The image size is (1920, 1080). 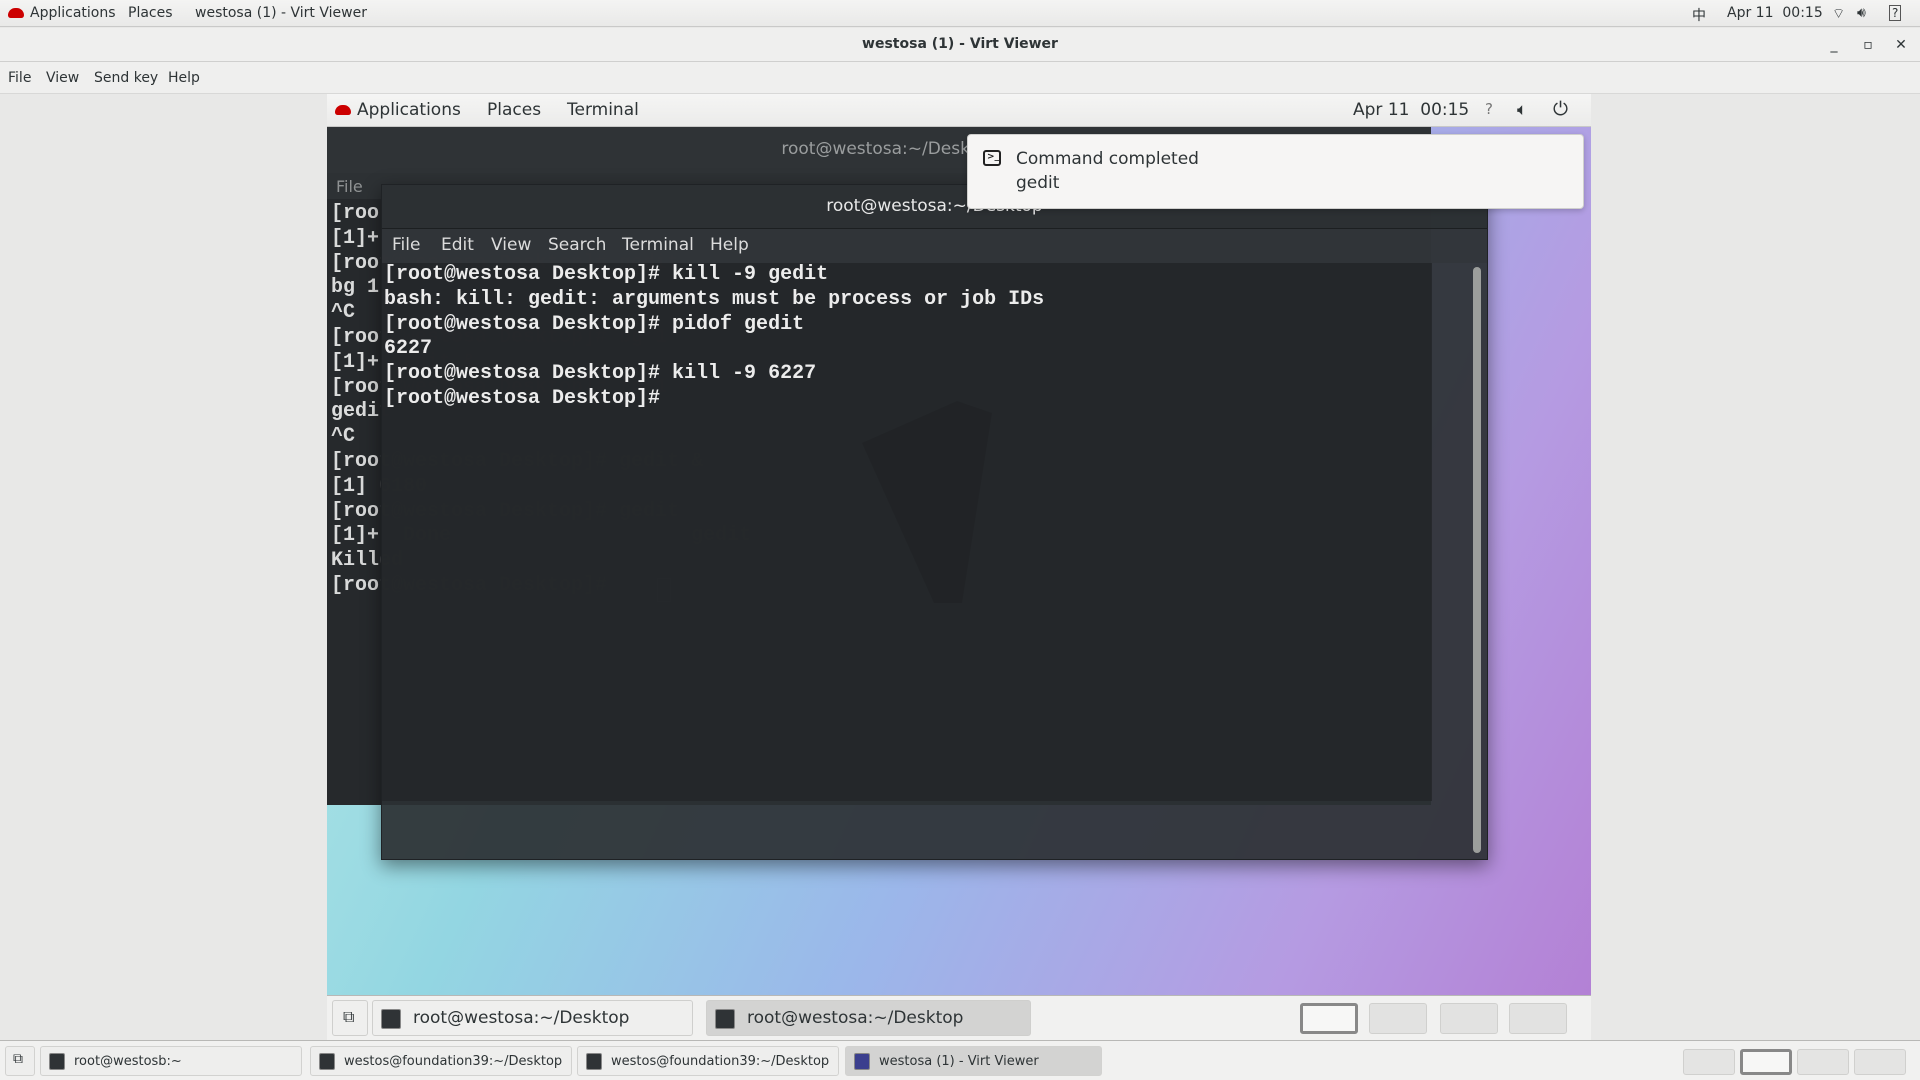 What do you see at coordinates (1275, 171) in the screenshot?
I see `notification-banner: >_ Command completed gedit` at bounding box center [1275, 171].